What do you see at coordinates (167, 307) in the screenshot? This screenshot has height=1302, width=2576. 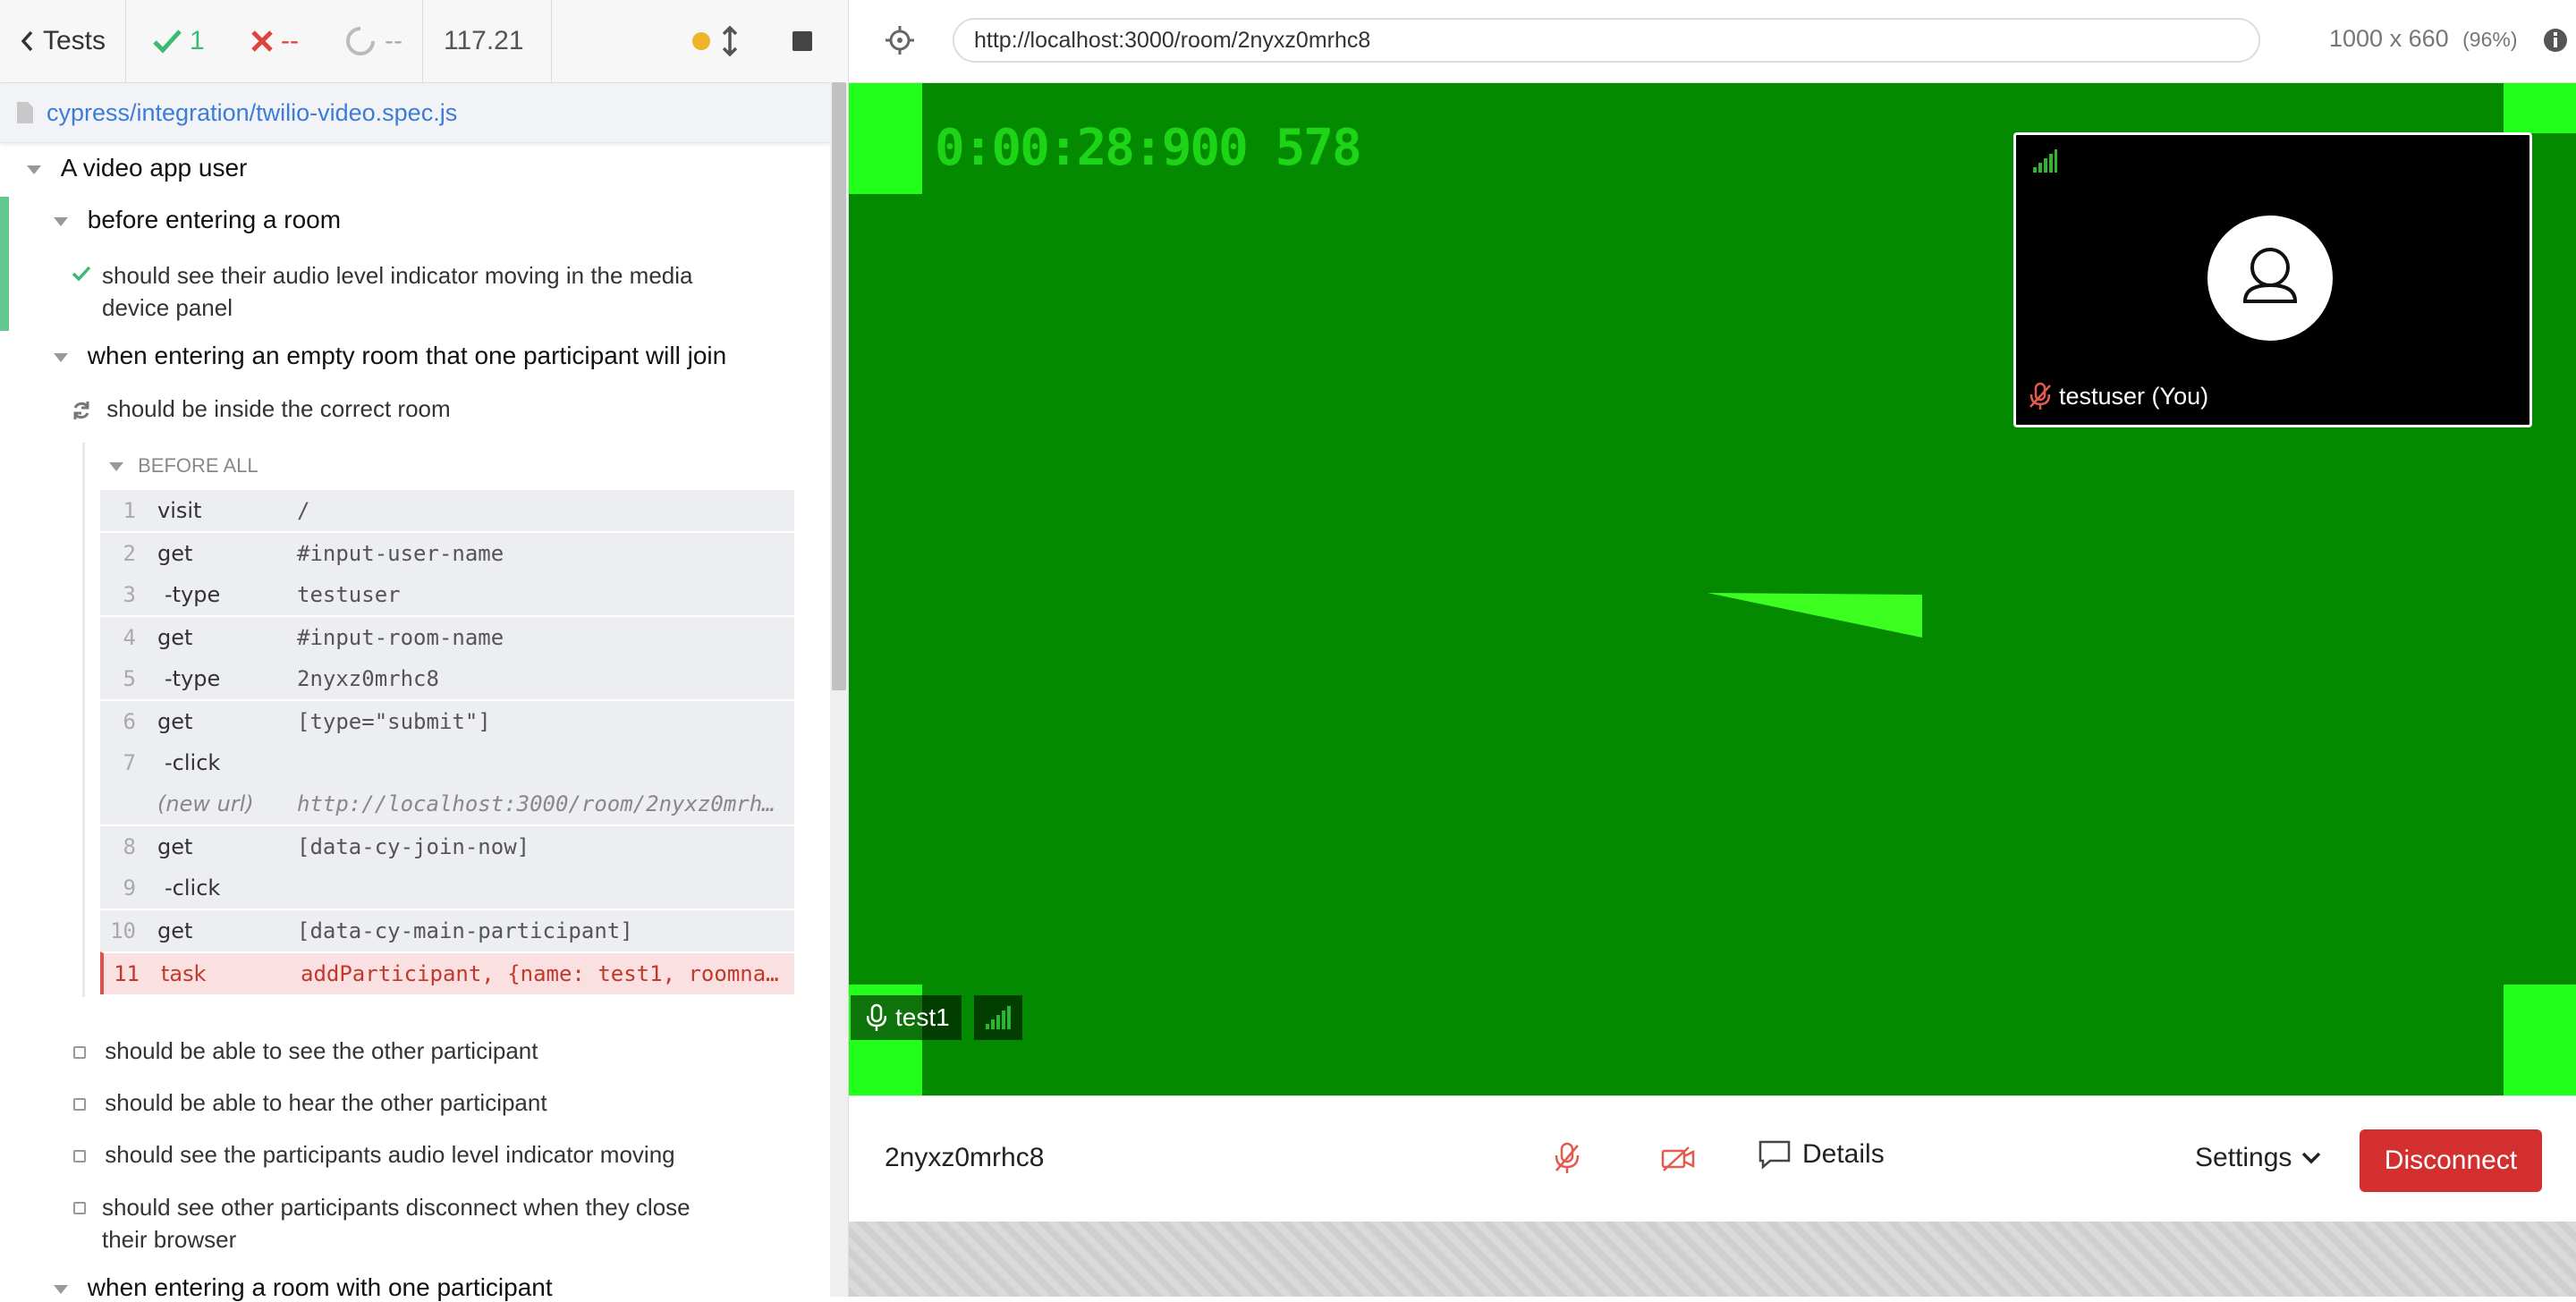 I see `test-title-line2: device panel` at bounding box center [167, 307].